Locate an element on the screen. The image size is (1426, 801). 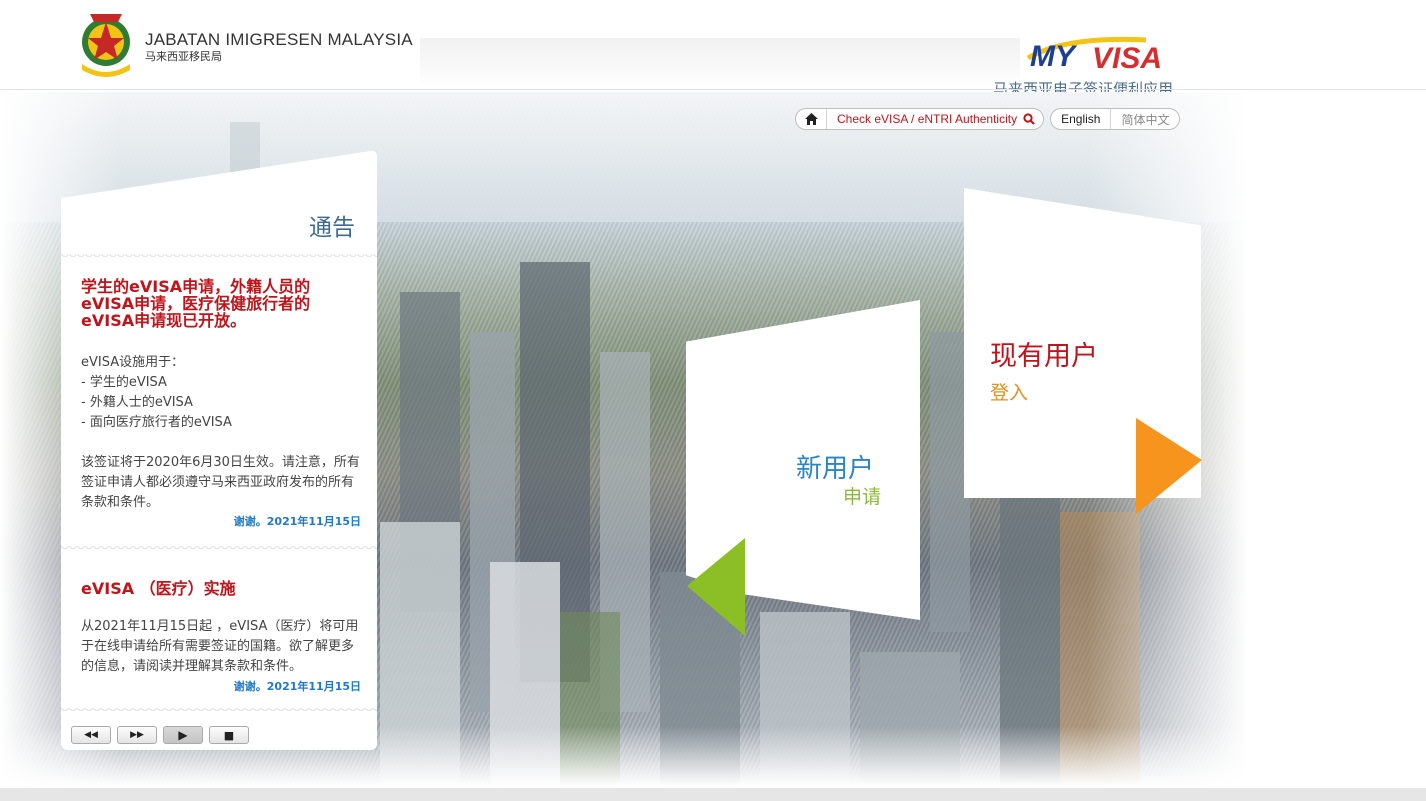
logo-my-text: MY is located at coordinates (1054, 56).